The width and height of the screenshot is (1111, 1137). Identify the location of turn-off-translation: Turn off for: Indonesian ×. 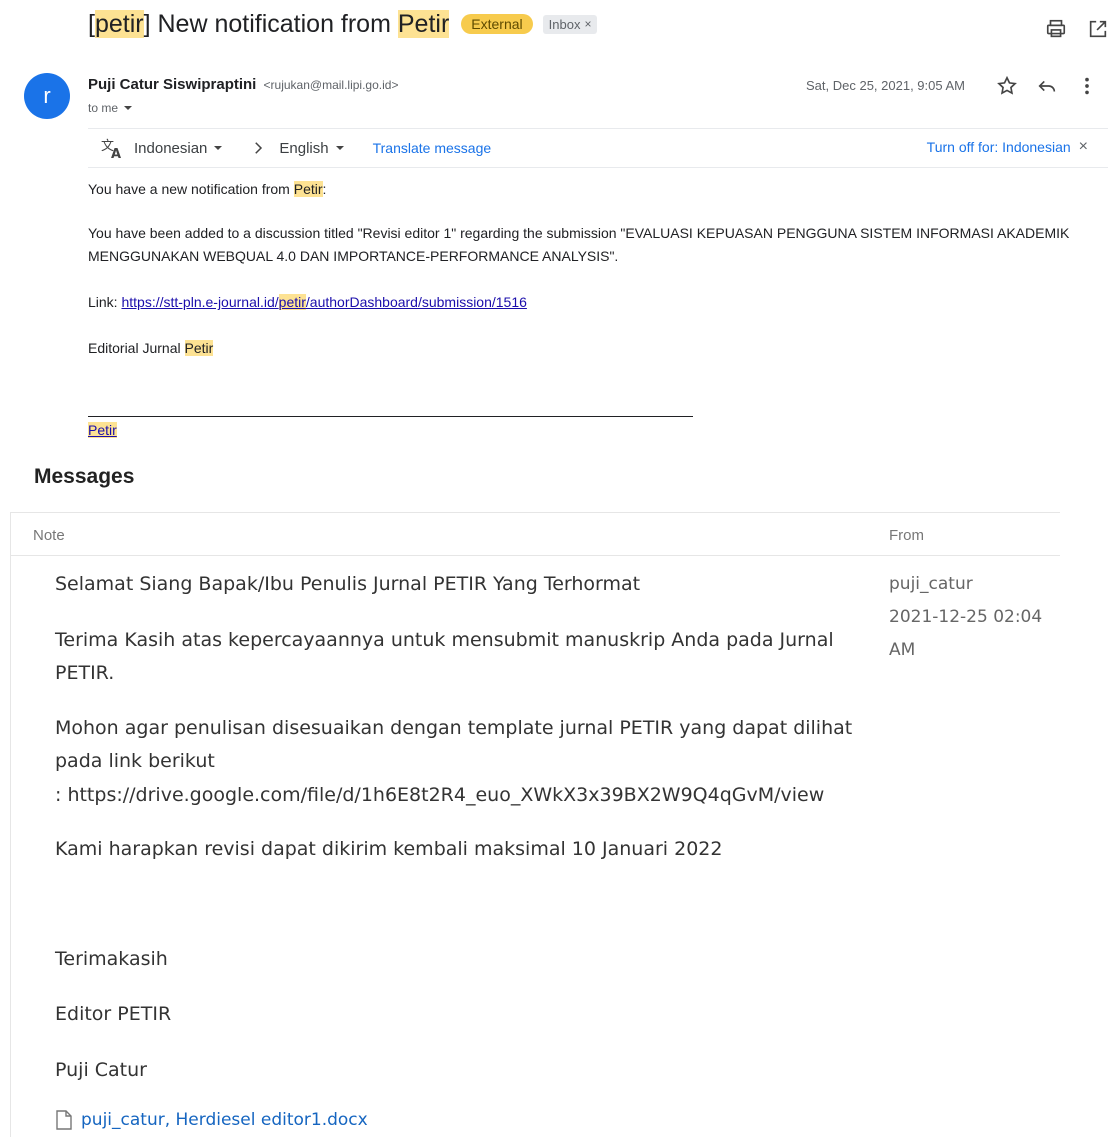
(1007, 147).